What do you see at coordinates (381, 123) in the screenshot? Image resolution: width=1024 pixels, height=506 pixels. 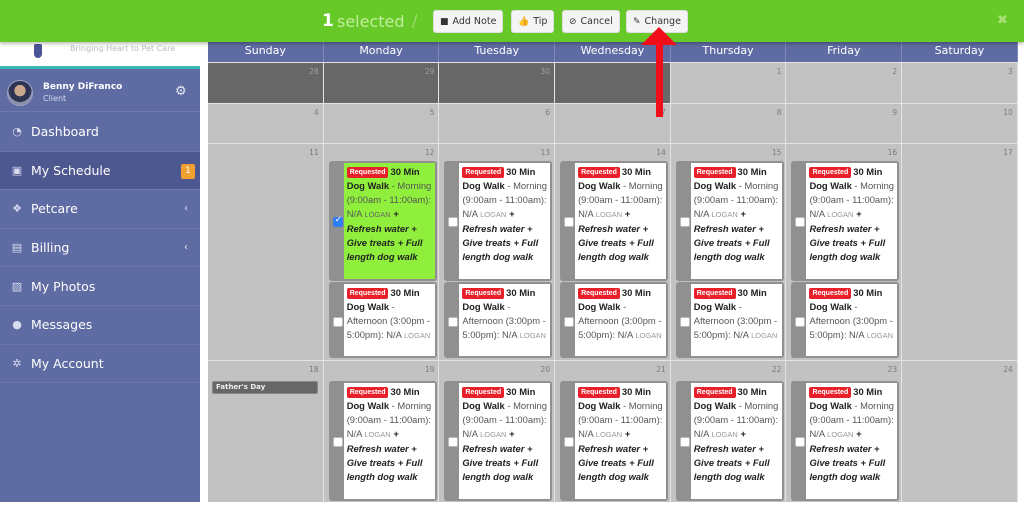 I see `calendar-day-cell: 5` at bounding box center [381, 123].